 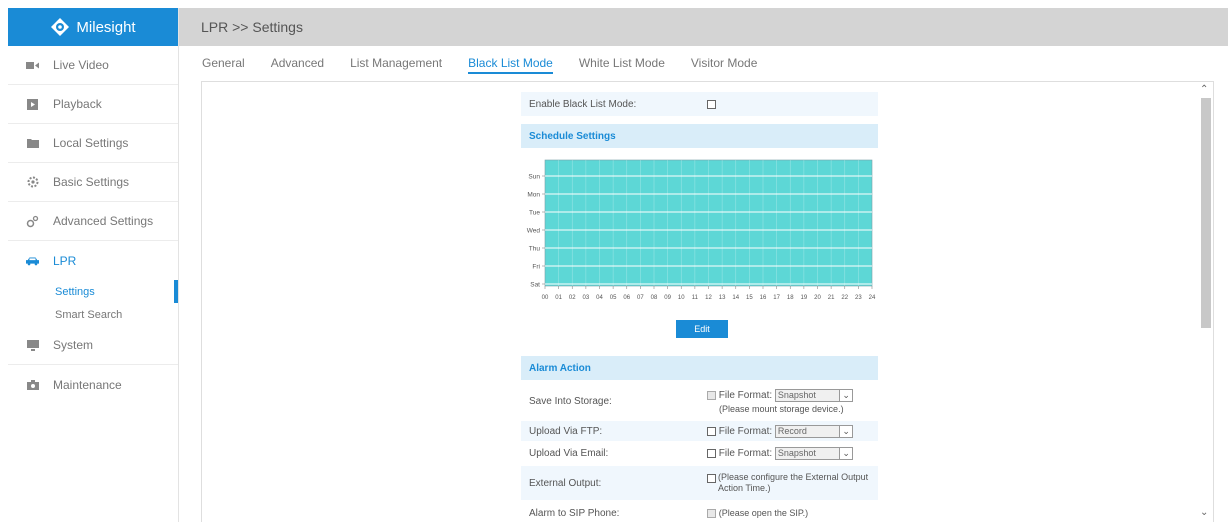 What do you see at coordinates (572, 298) in the screenshot?
I see `hour-label: 02` at bounding box center [572, 298].